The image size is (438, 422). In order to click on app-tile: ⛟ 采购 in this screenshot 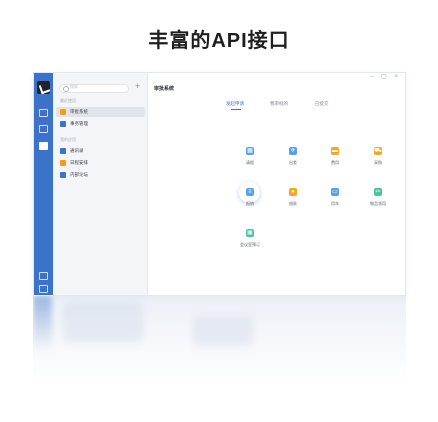, I will do `click(378, 159)`.